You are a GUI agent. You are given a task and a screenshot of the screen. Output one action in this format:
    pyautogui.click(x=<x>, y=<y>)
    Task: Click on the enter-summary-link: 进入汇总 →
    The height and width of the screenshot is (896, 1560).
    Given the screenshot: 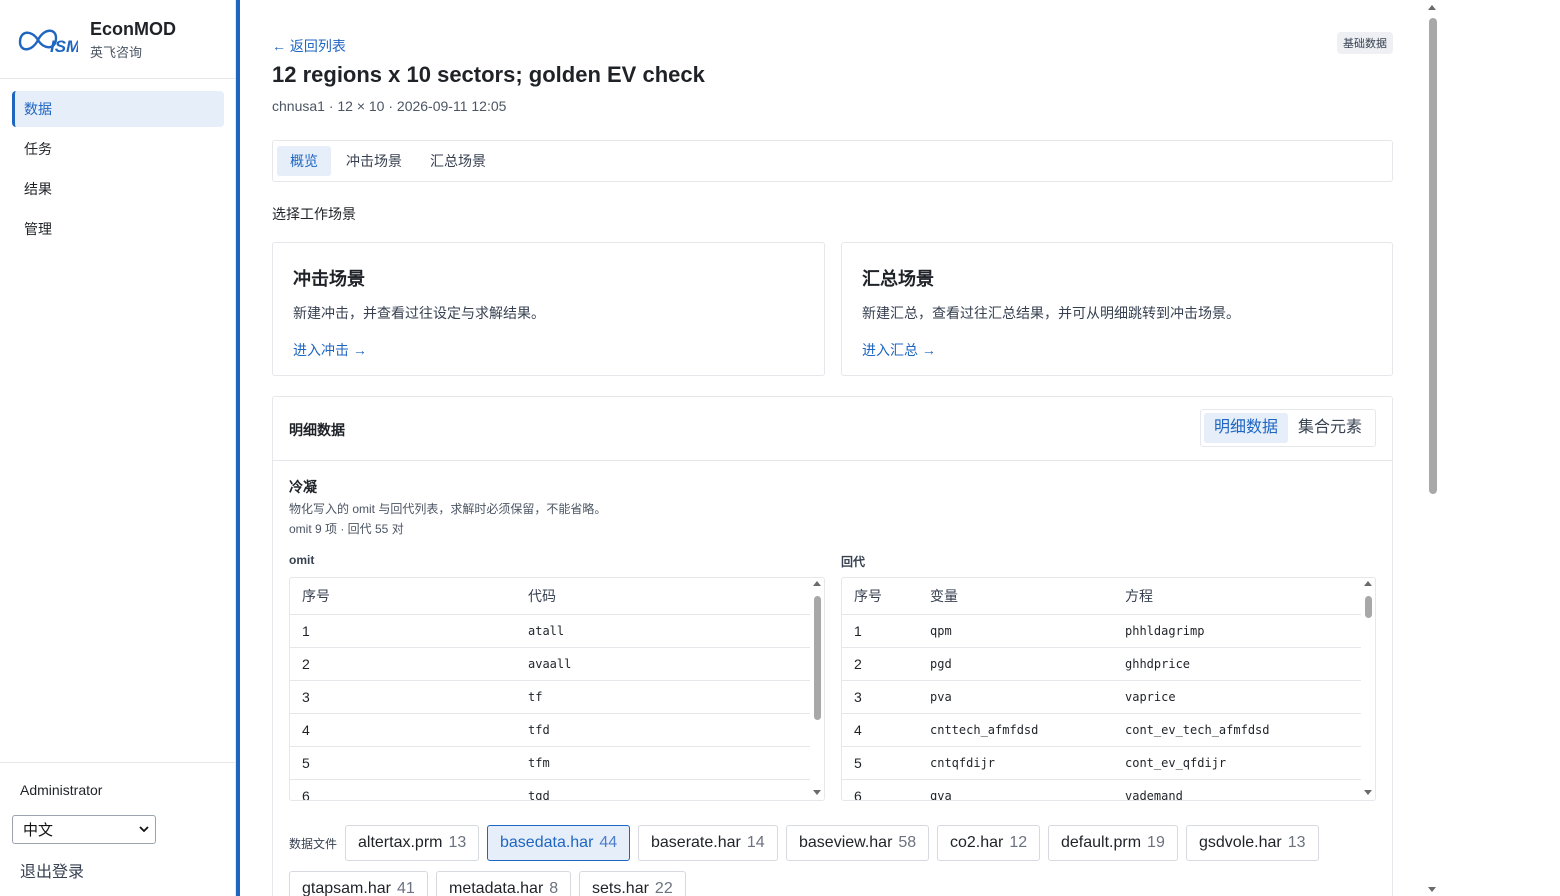 What is the action you would take?
    pyautogui.click(x=899, y=350)
    